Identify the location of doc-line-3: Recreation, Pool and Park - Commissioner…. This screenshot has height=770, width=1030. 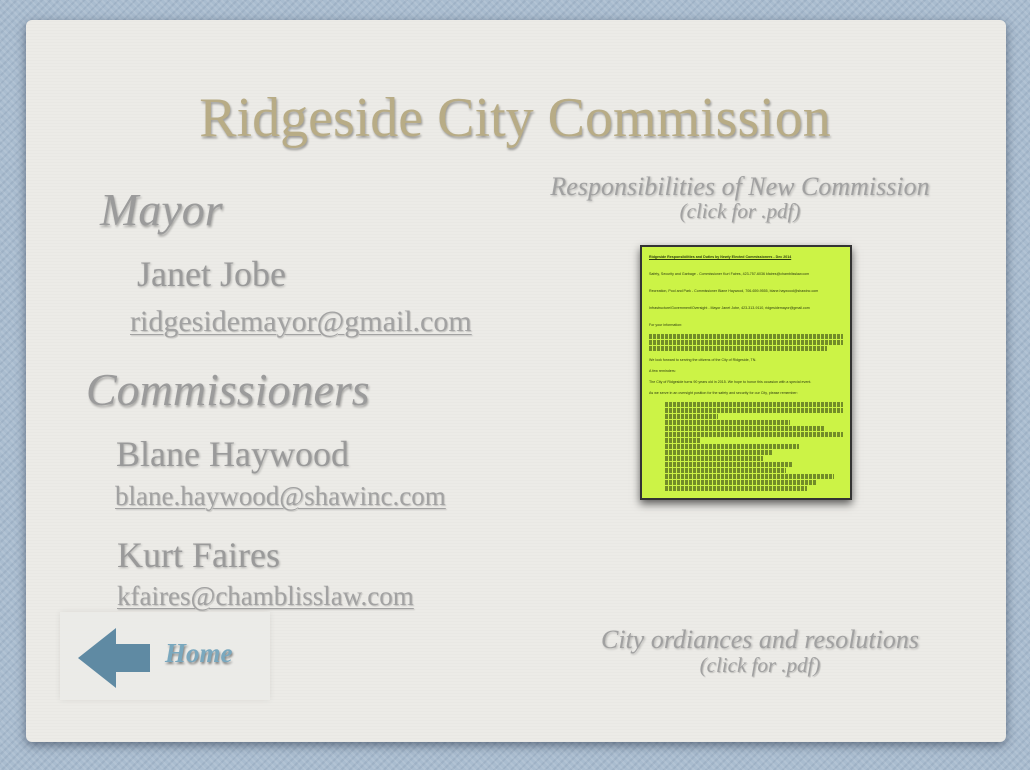
(734, 291).